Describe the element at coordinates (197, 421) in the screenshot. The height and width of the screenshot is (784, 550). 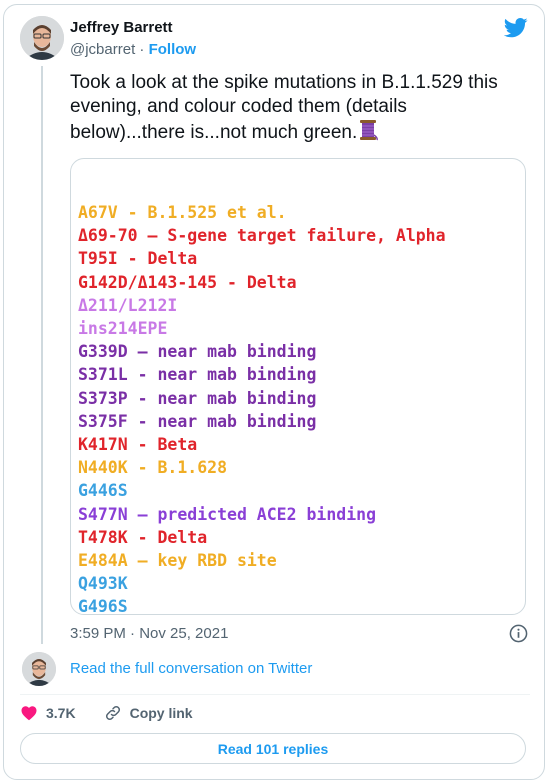
I see `mutation-item: S375F - near mab binding` at that location.